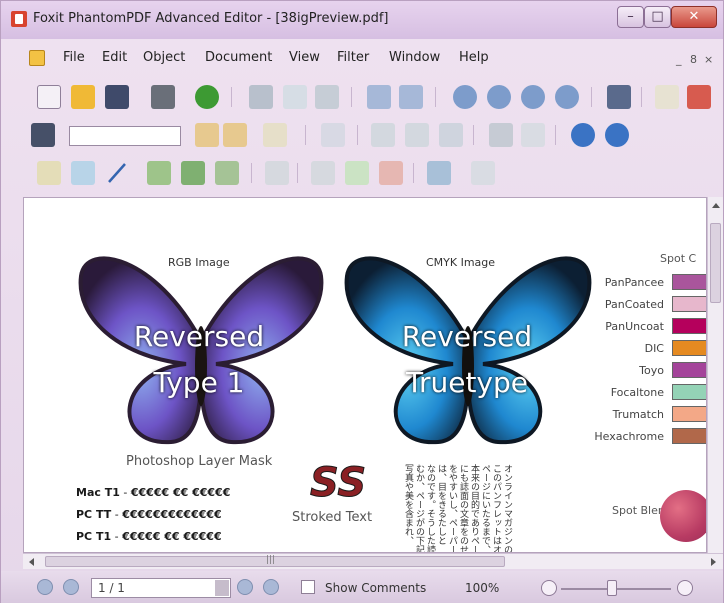 This screenshot has width=724, height=603. What do you see at coordinates (271, 587) in the screenshot?
I see `last-page-nav-icon` at bounding box center [271, 587].